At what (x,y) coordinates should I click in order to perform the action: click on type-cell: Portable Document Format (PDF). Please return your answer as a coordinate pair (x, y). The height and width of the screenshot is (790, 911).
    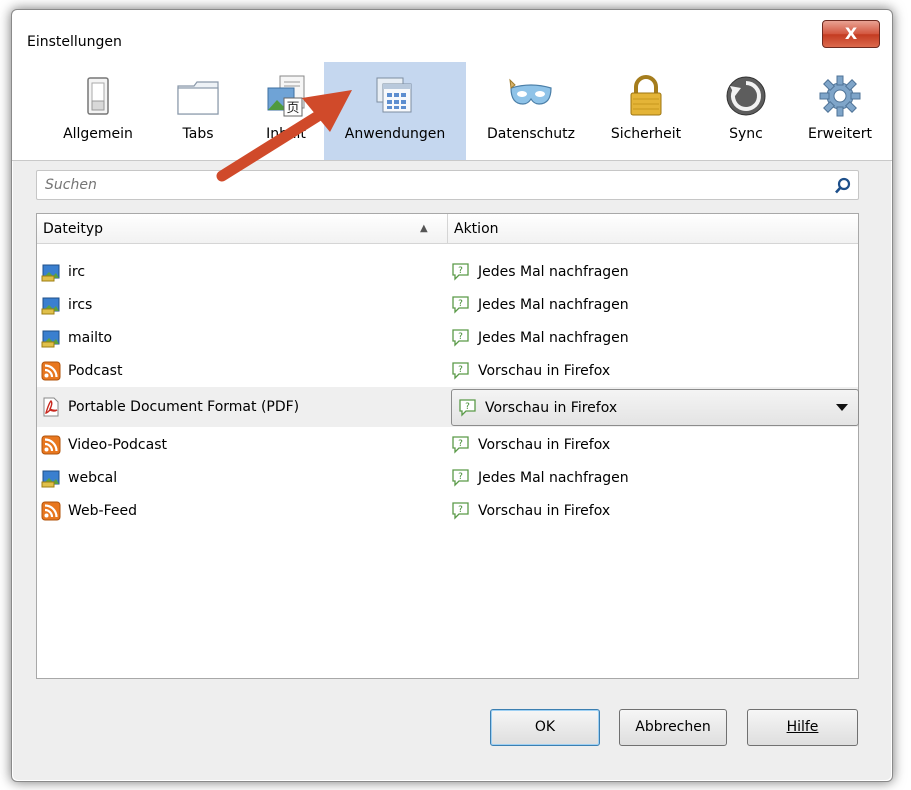
    Looking at the image, I should click on (170, 407).